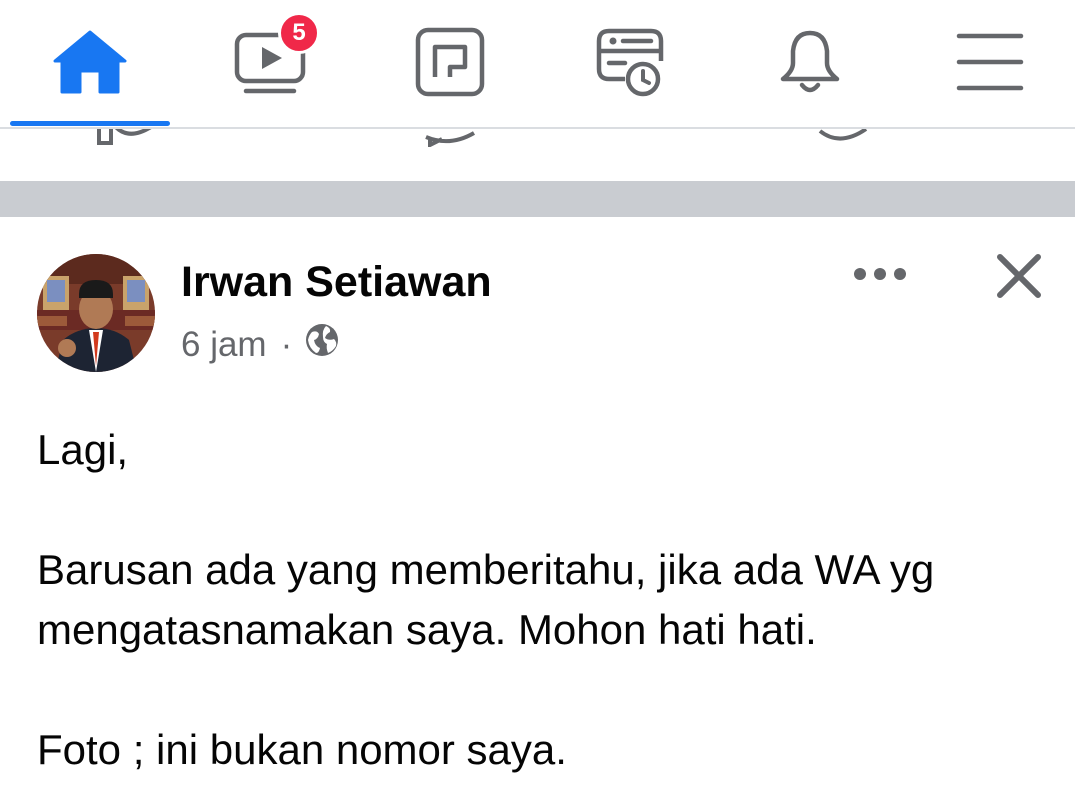  What do you see at coordinates (96, 313) in the screenshot?
I see `author-avatar` at bounding box center [96, 313].